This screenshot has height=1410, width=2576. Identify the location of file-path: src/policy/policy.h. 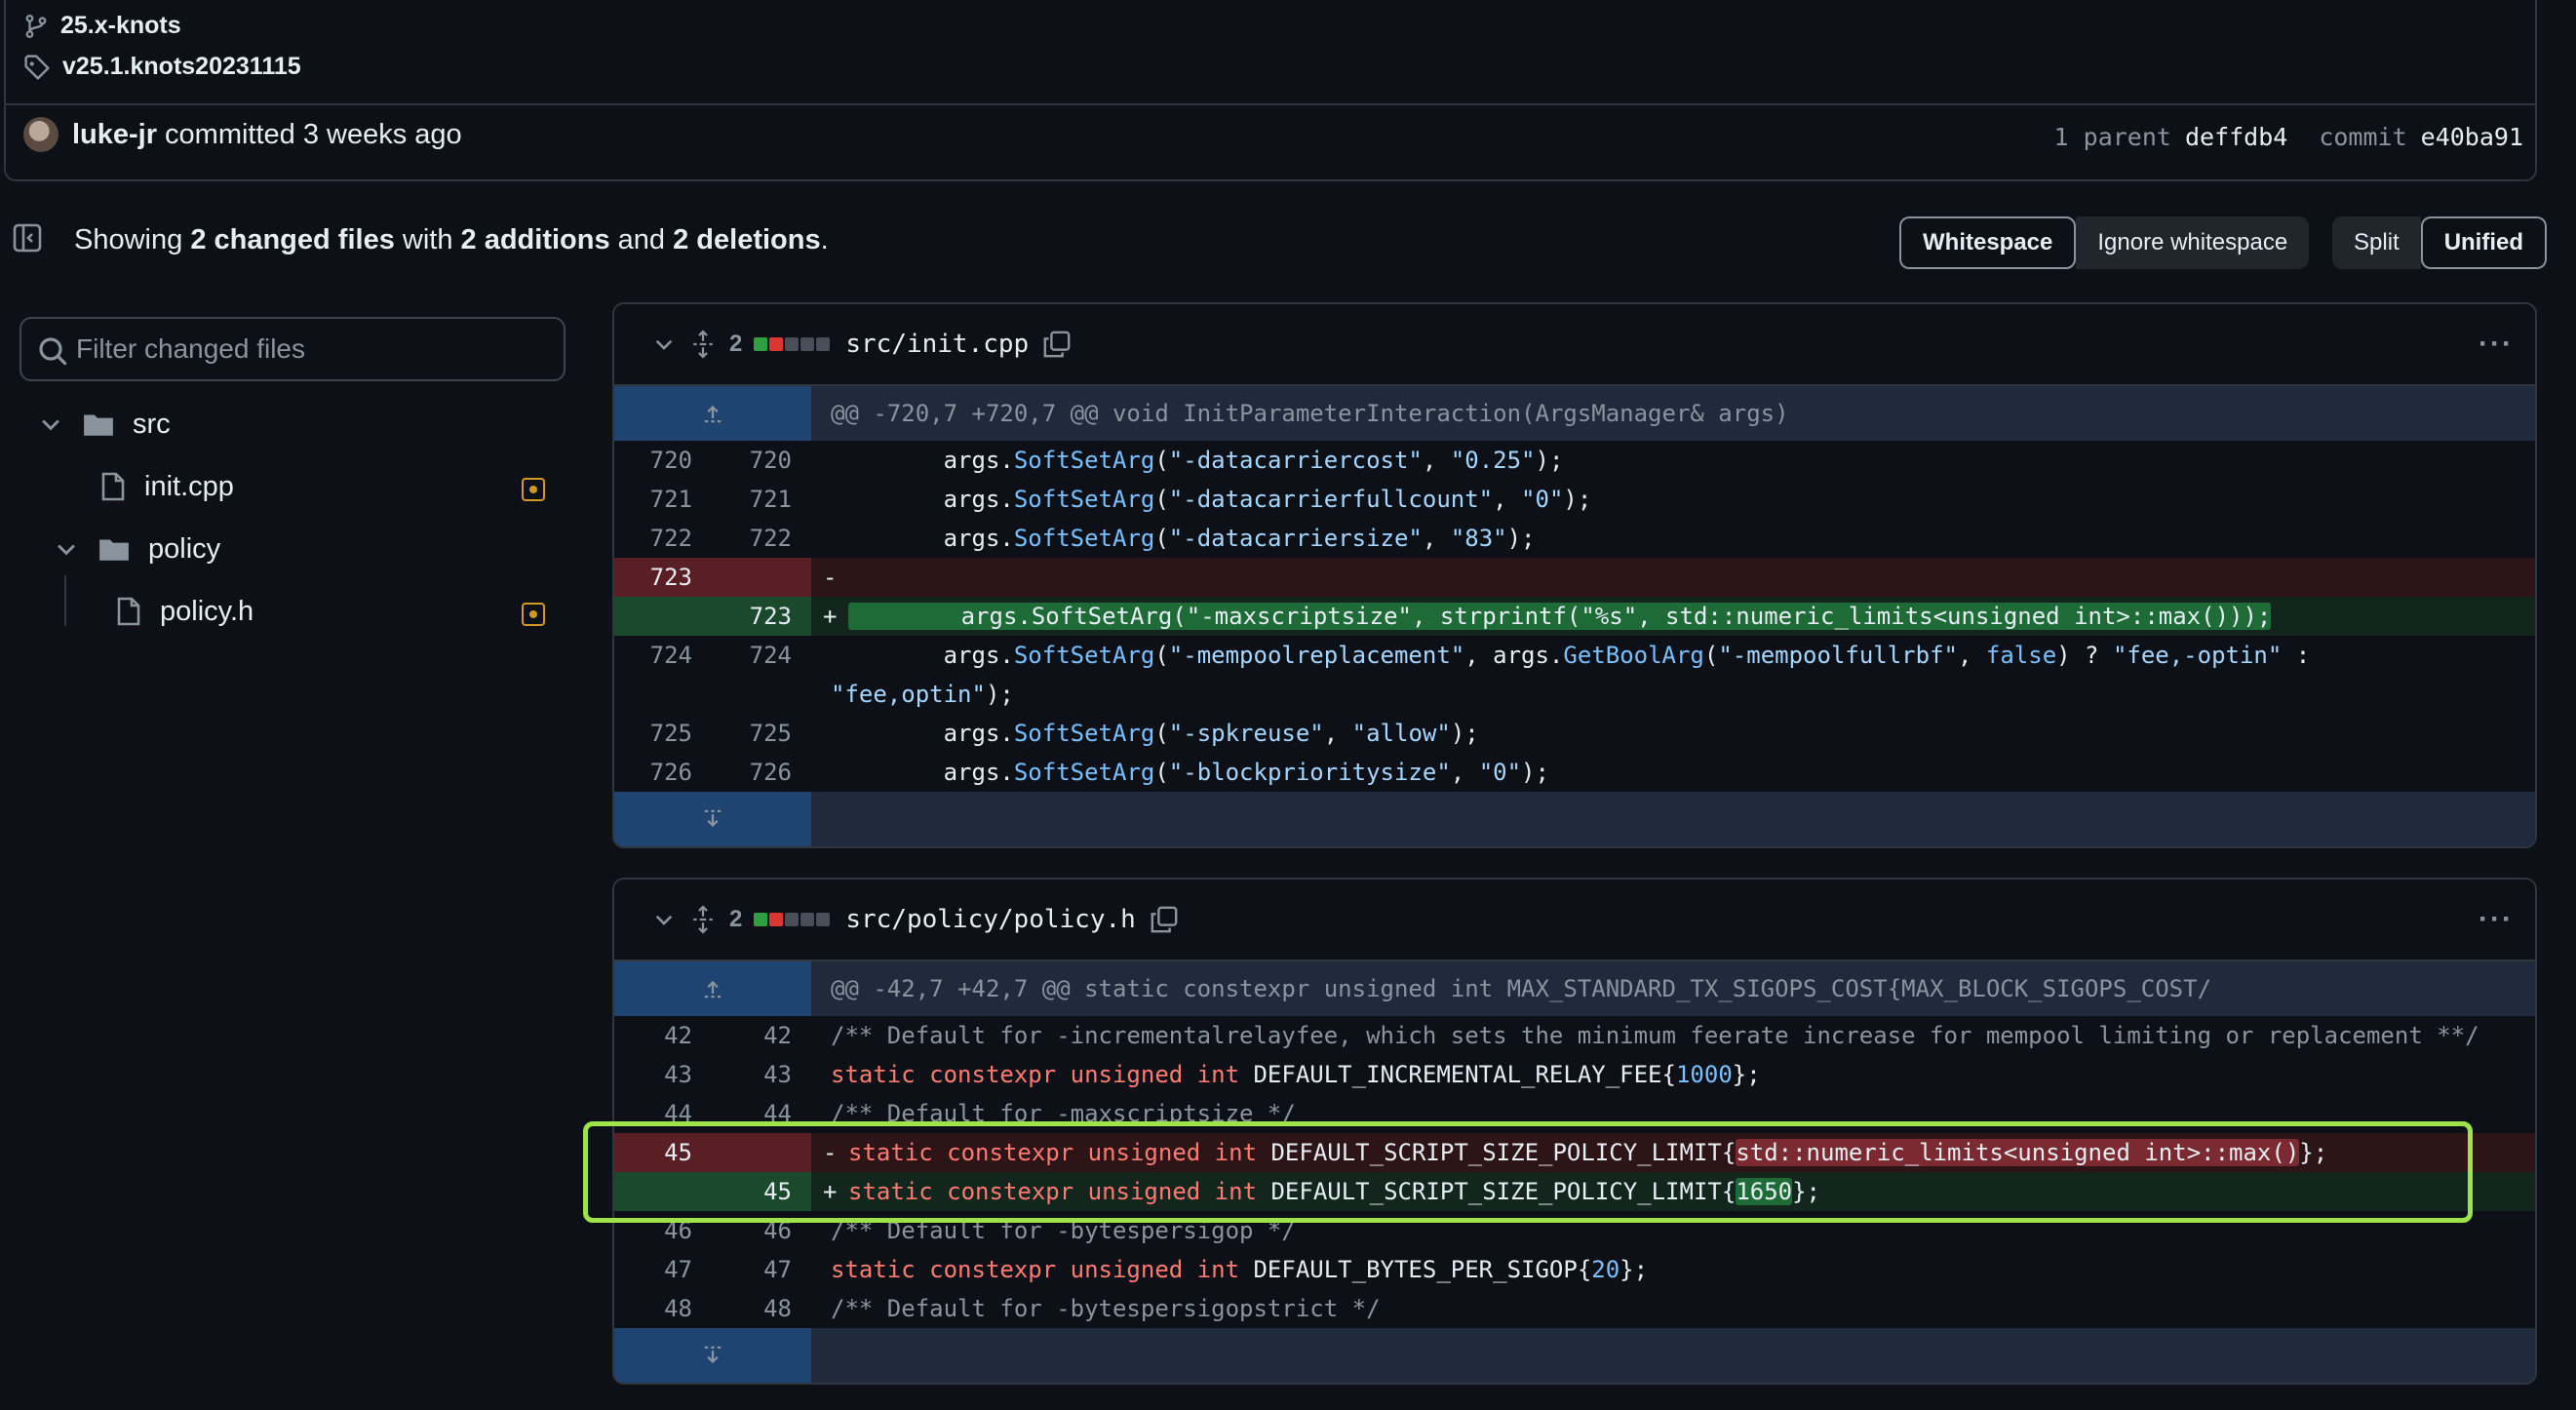
(990, 920).